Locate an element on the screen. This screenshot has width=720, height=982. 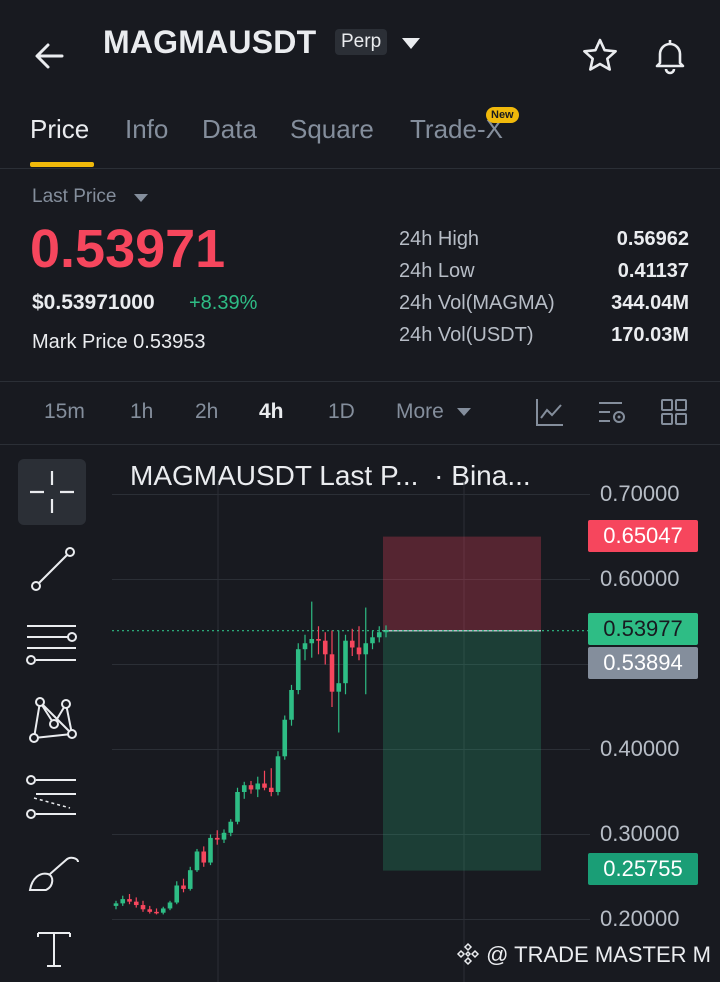
take-profit-price-tag: 0.25755 is located at coordinates (643, 869).